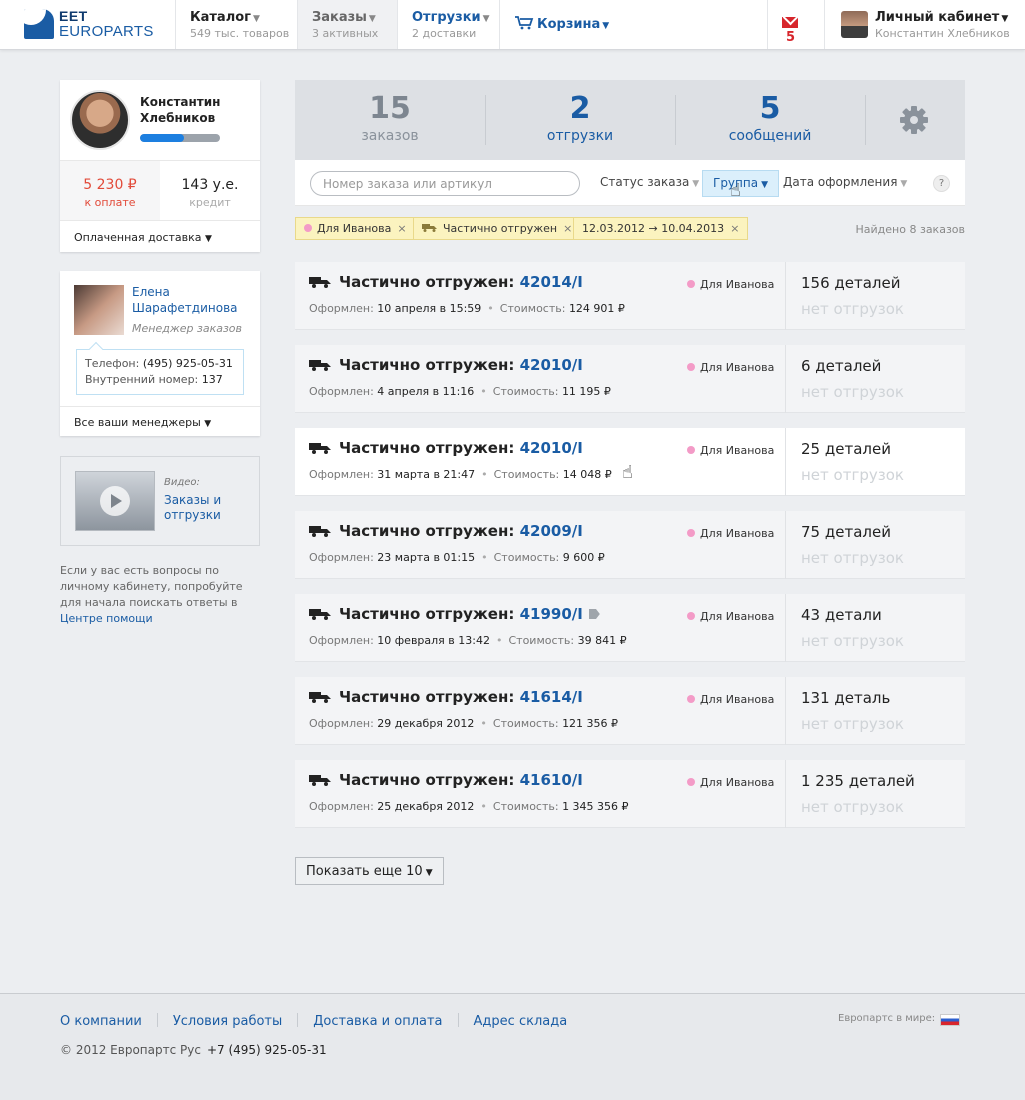 This screenshot has width=1025, height=1100. What do you see at coordinates (426, 557) in the screenshot?
I see `order-date: 23 марта в 01:15` at bounding box center [426, 557].